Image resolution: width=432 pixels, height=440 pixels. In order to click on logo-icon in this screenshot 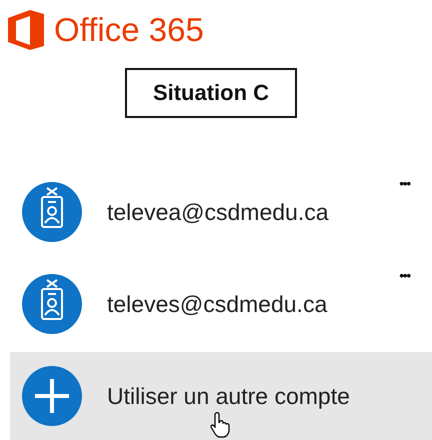, I will do `click(26, 30)`.